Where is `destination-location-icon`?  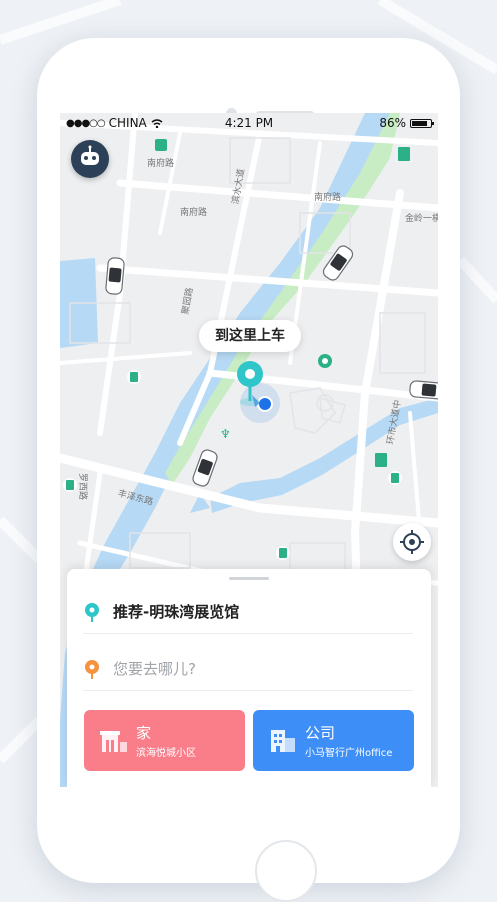
destination-location-icon is located at coordinates (92, 669).